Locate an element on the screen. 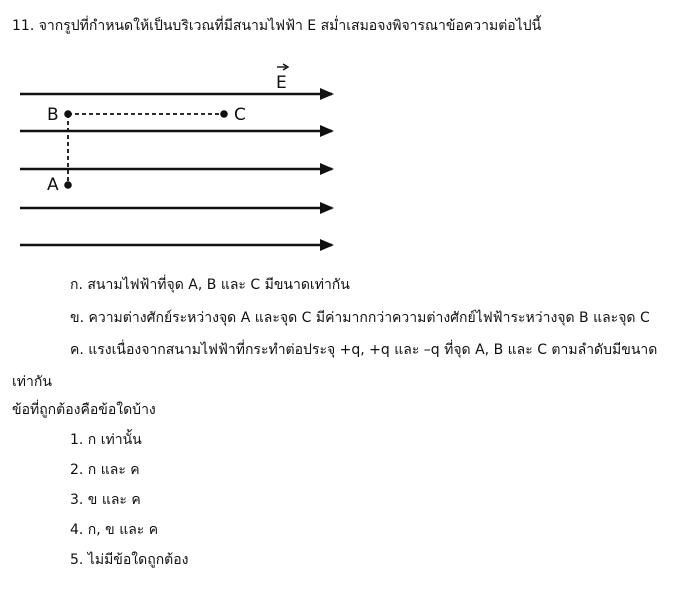 The image size is (700, 589). field-diagram: E B C A is located at coordinates (177, 157).